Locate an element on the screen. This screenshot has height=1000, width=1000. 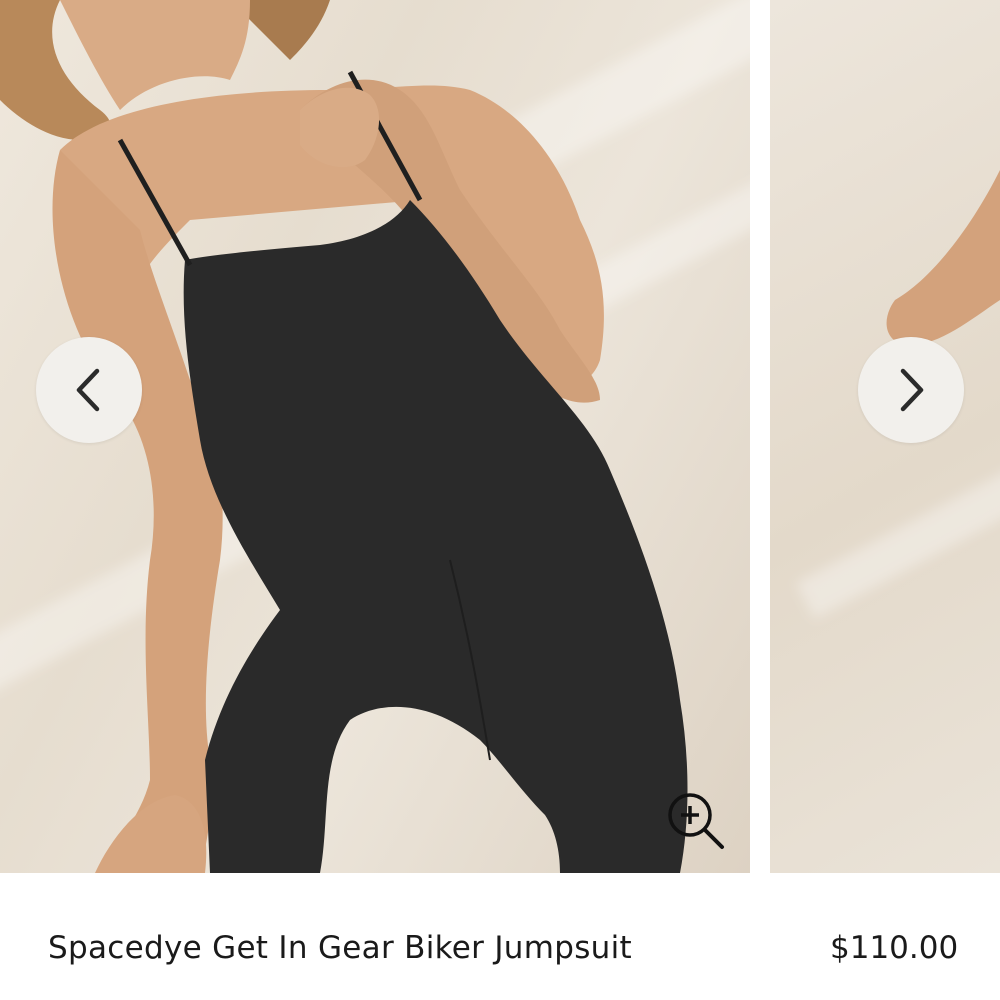
chevron-right-icon is located at coordinates (912, 390).